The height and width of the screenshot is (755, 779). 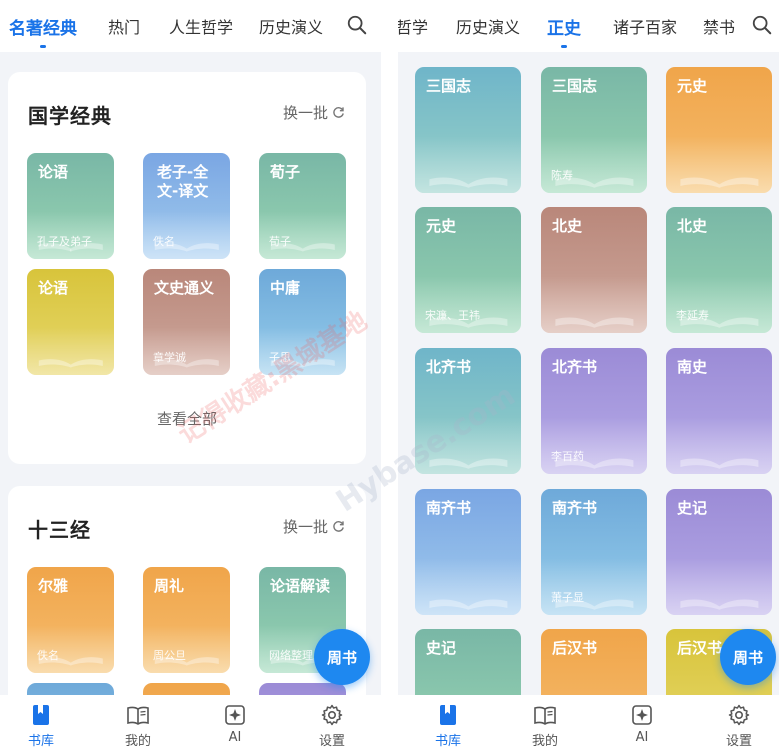 I want to click on book-cover: 尔雅 佚名, so click(x=70, y=620).